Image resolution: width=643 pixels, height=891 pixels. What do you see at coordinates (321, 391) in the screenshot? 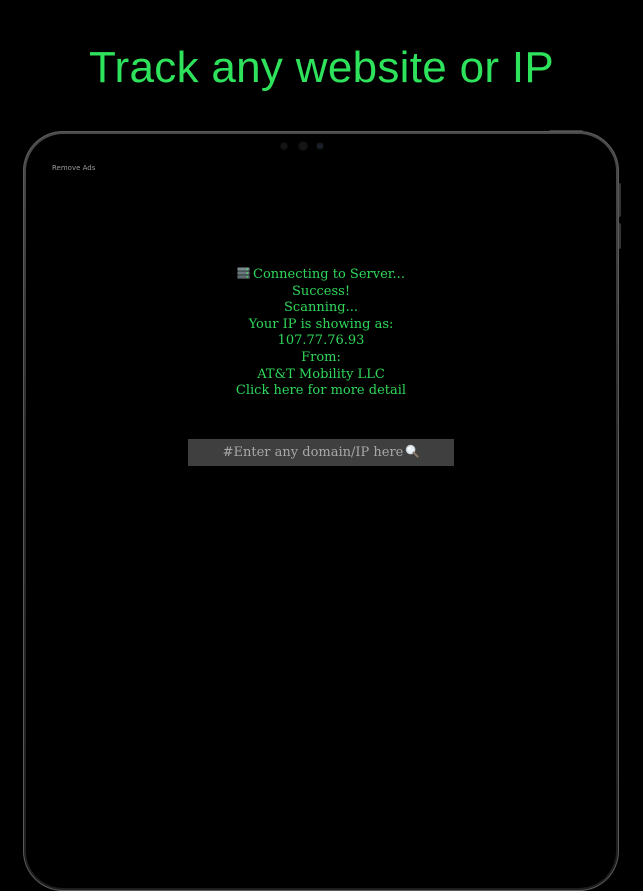
I see `more-detail-link: Click here for more detail` at bounding box center [321, 391].